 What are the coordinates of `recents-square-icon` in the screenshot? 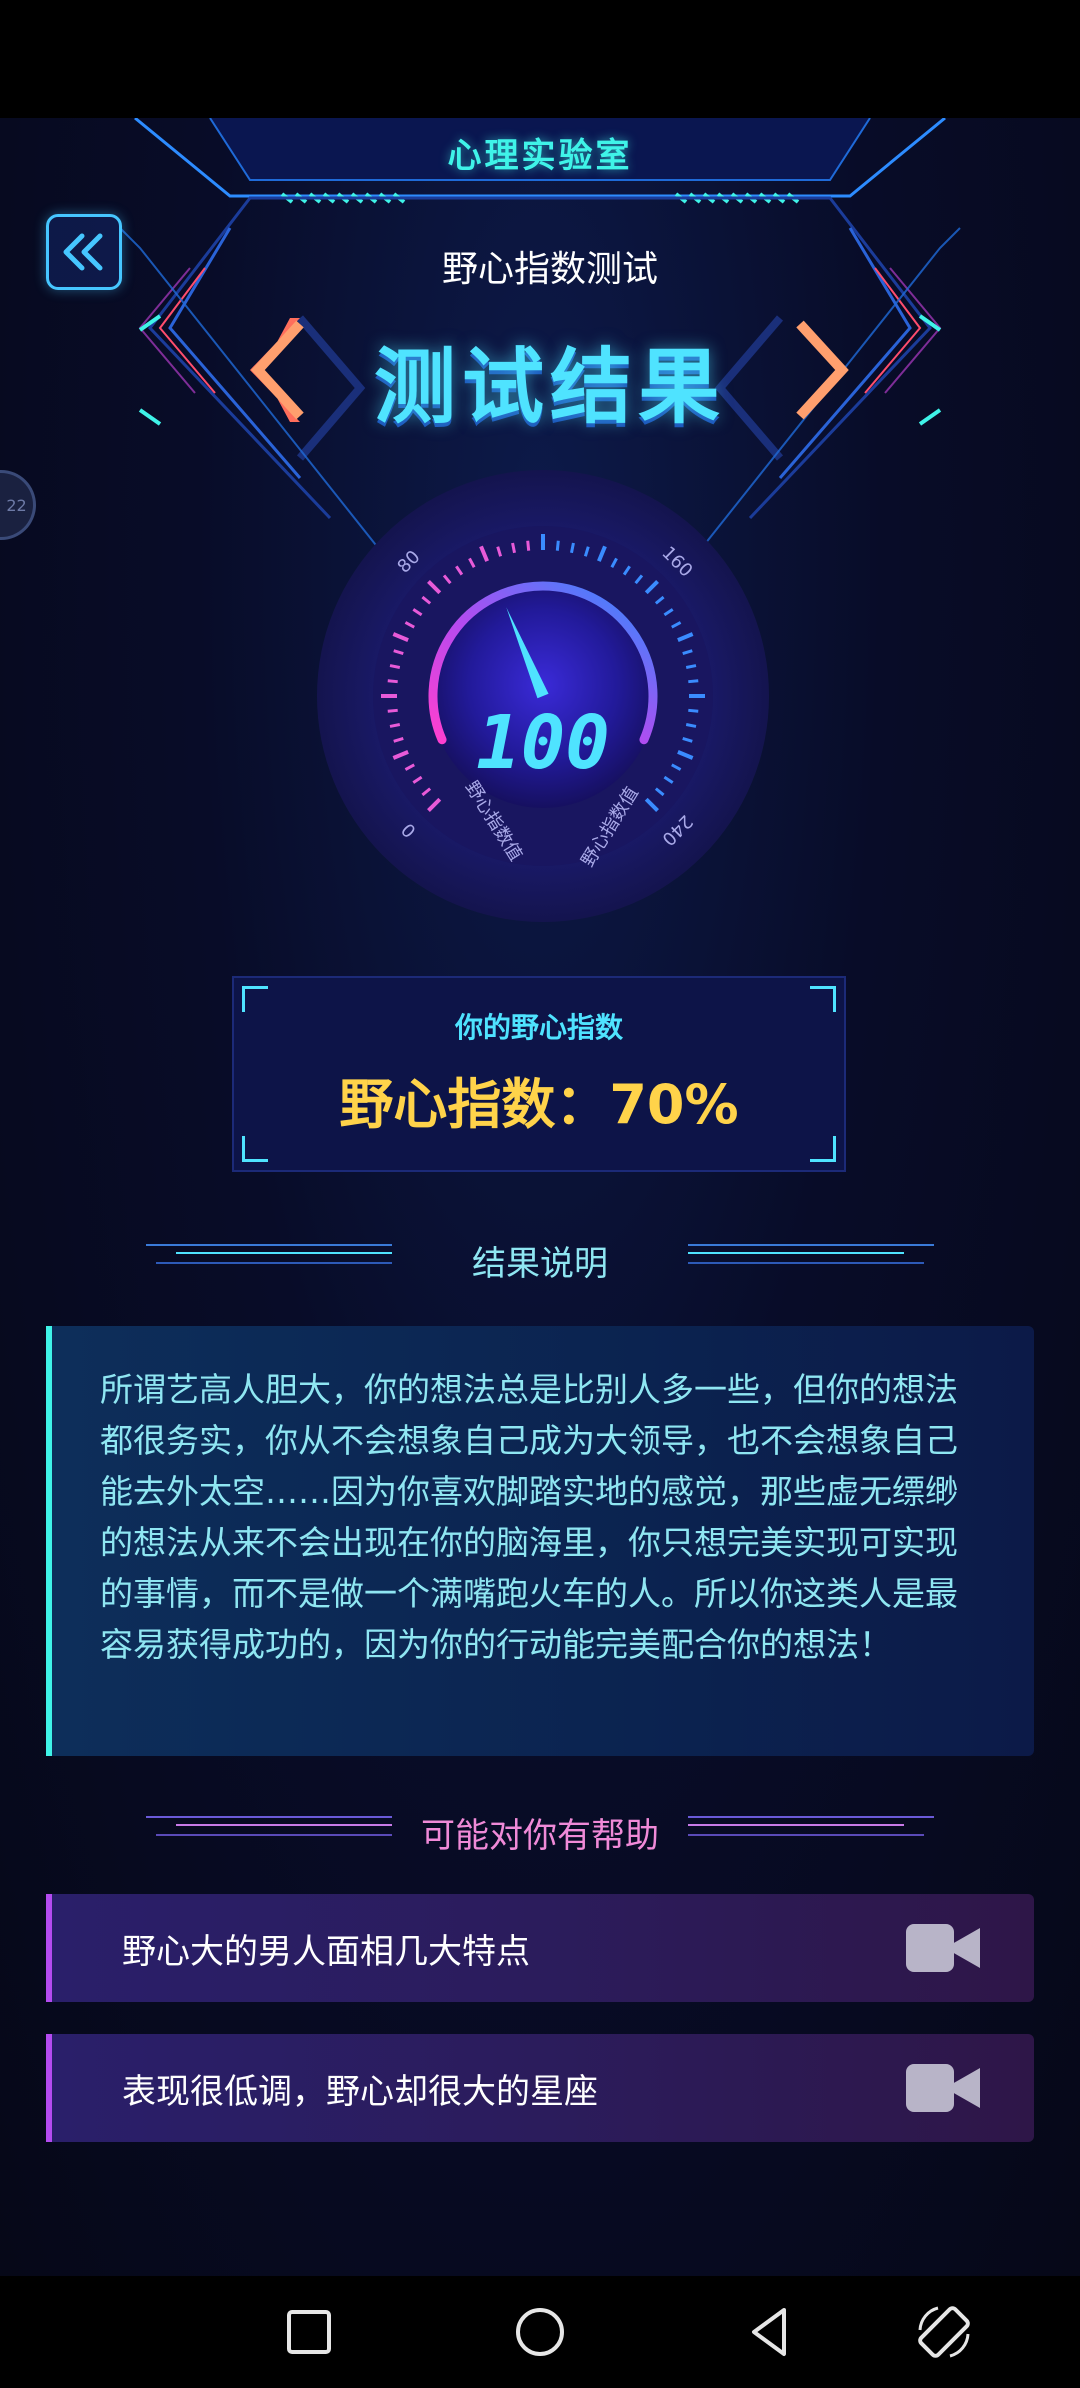 It's located at (309, 2332).